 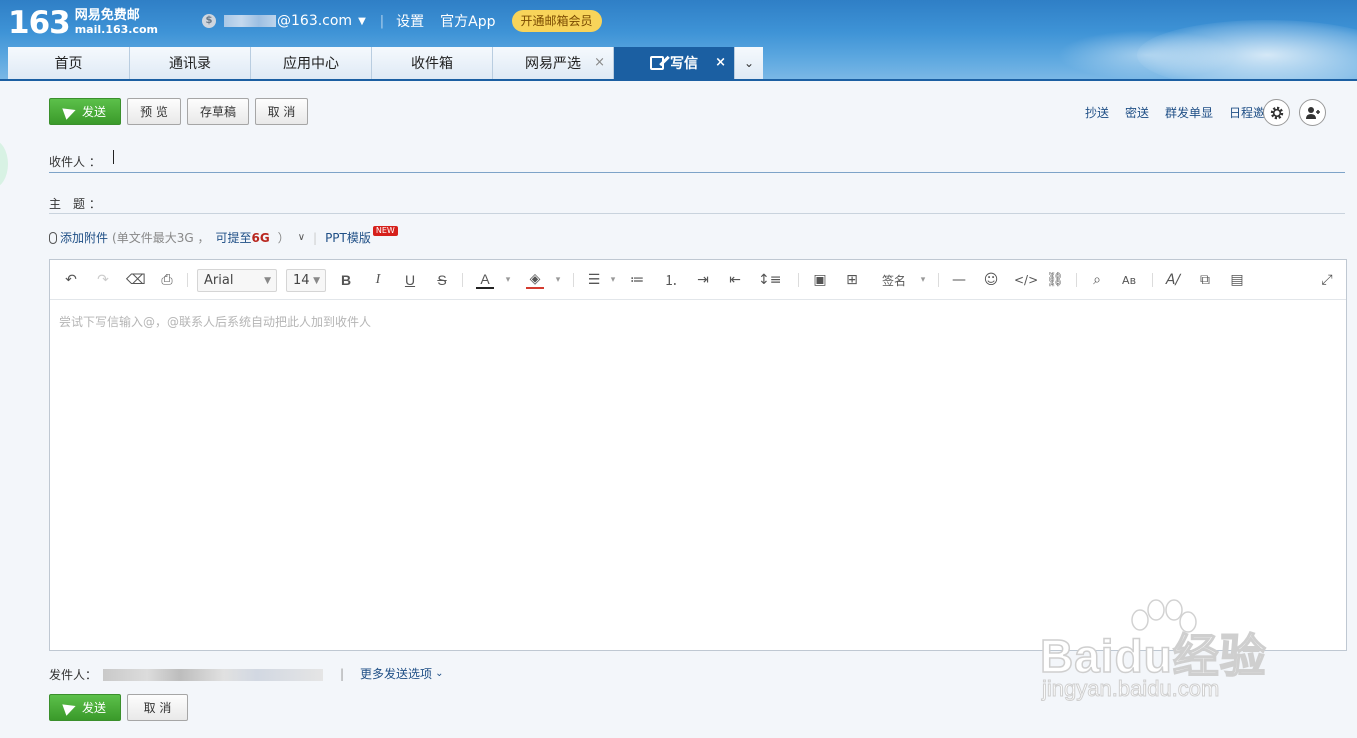 What do you see at coordinates (75, 162) in the screenshot?
I see `to-label: 收件人 ：` at bounding box center [75, 162].